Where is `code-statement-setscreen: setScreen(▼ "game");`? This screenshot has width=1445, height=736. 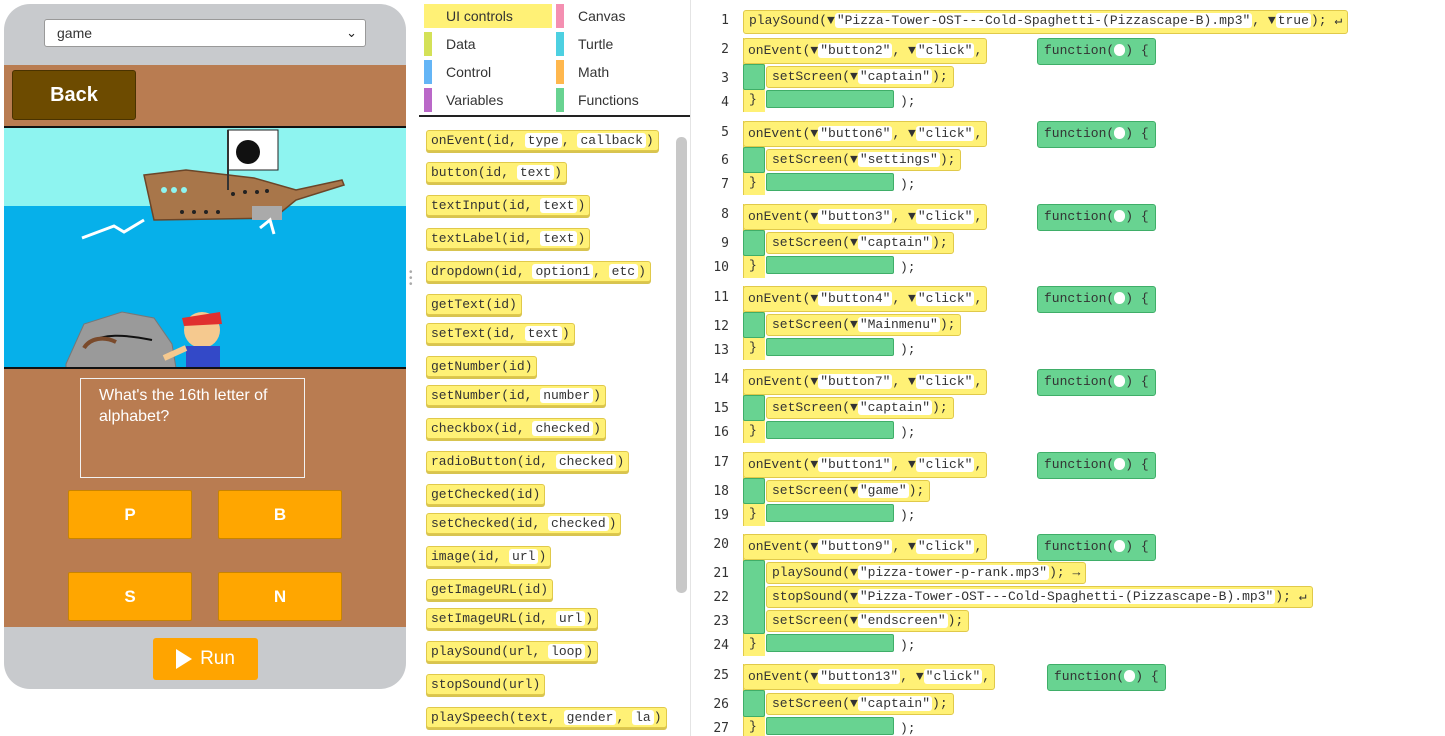 code-statement-setscreen: setScreen(▼ "game"); is located at coordinates (848, 491).